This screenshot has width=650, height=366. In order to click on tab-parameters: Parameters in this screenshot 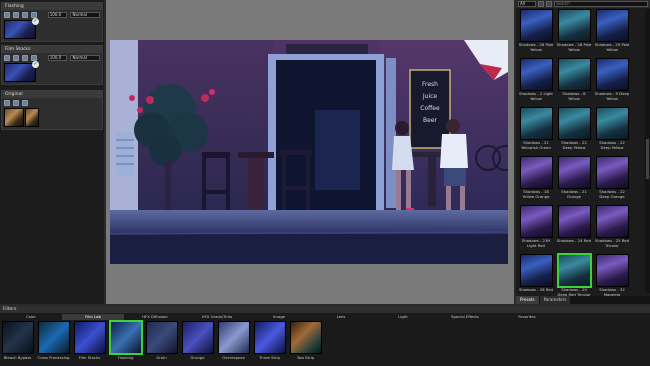, I will do `click(555, 300)`.